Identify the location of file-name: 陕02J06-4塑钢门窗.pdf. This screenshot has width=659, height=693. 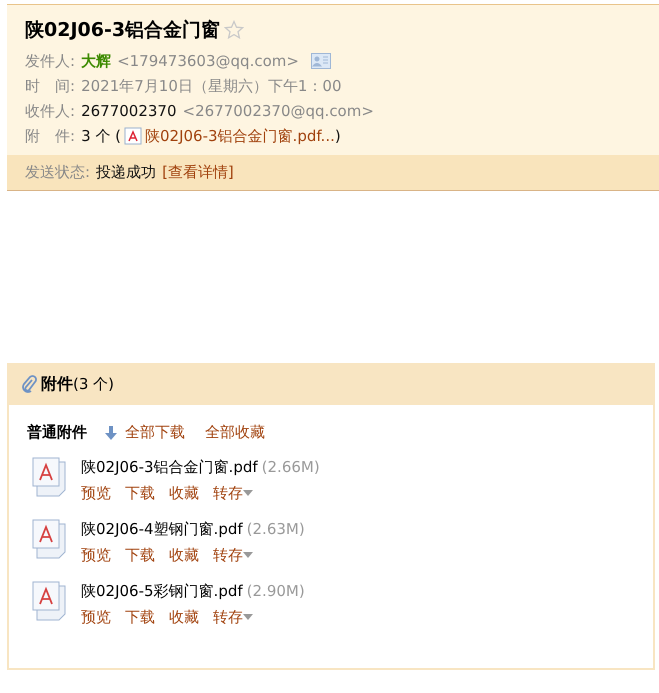
(162, 529).